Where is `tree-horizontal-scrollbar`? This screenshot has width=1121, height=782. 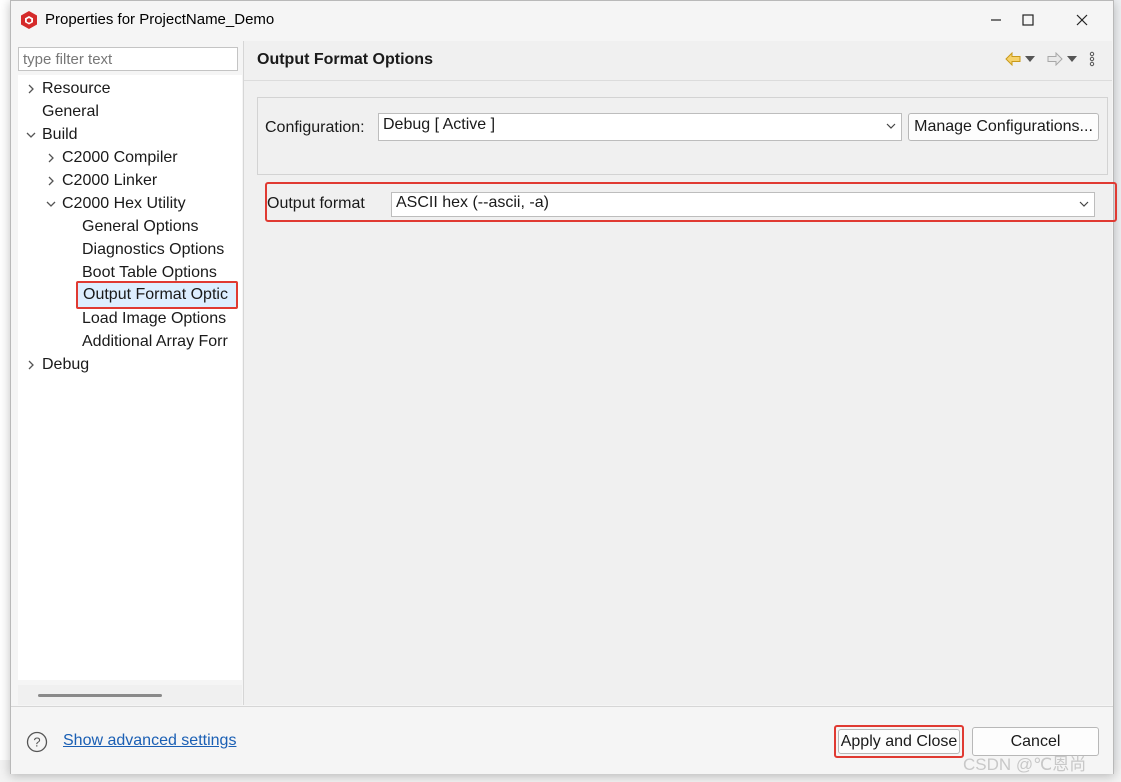 tree-horizontal-scrollbar is located at coordinates (130, 695).